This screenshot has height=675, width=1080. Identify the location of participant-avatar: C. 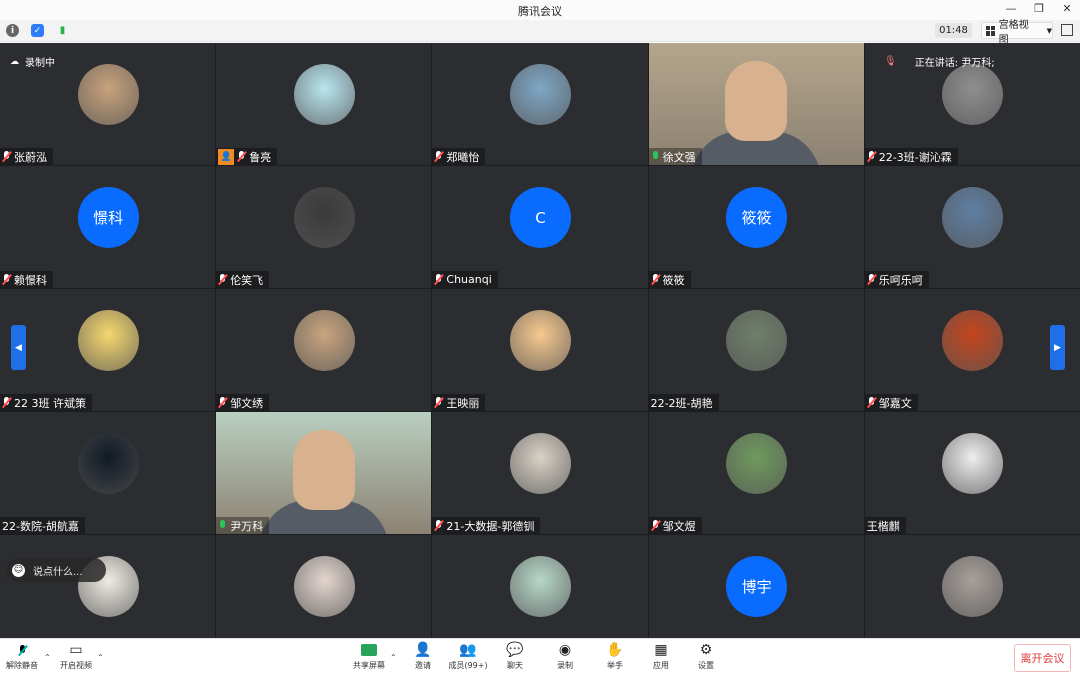
(540, 217).